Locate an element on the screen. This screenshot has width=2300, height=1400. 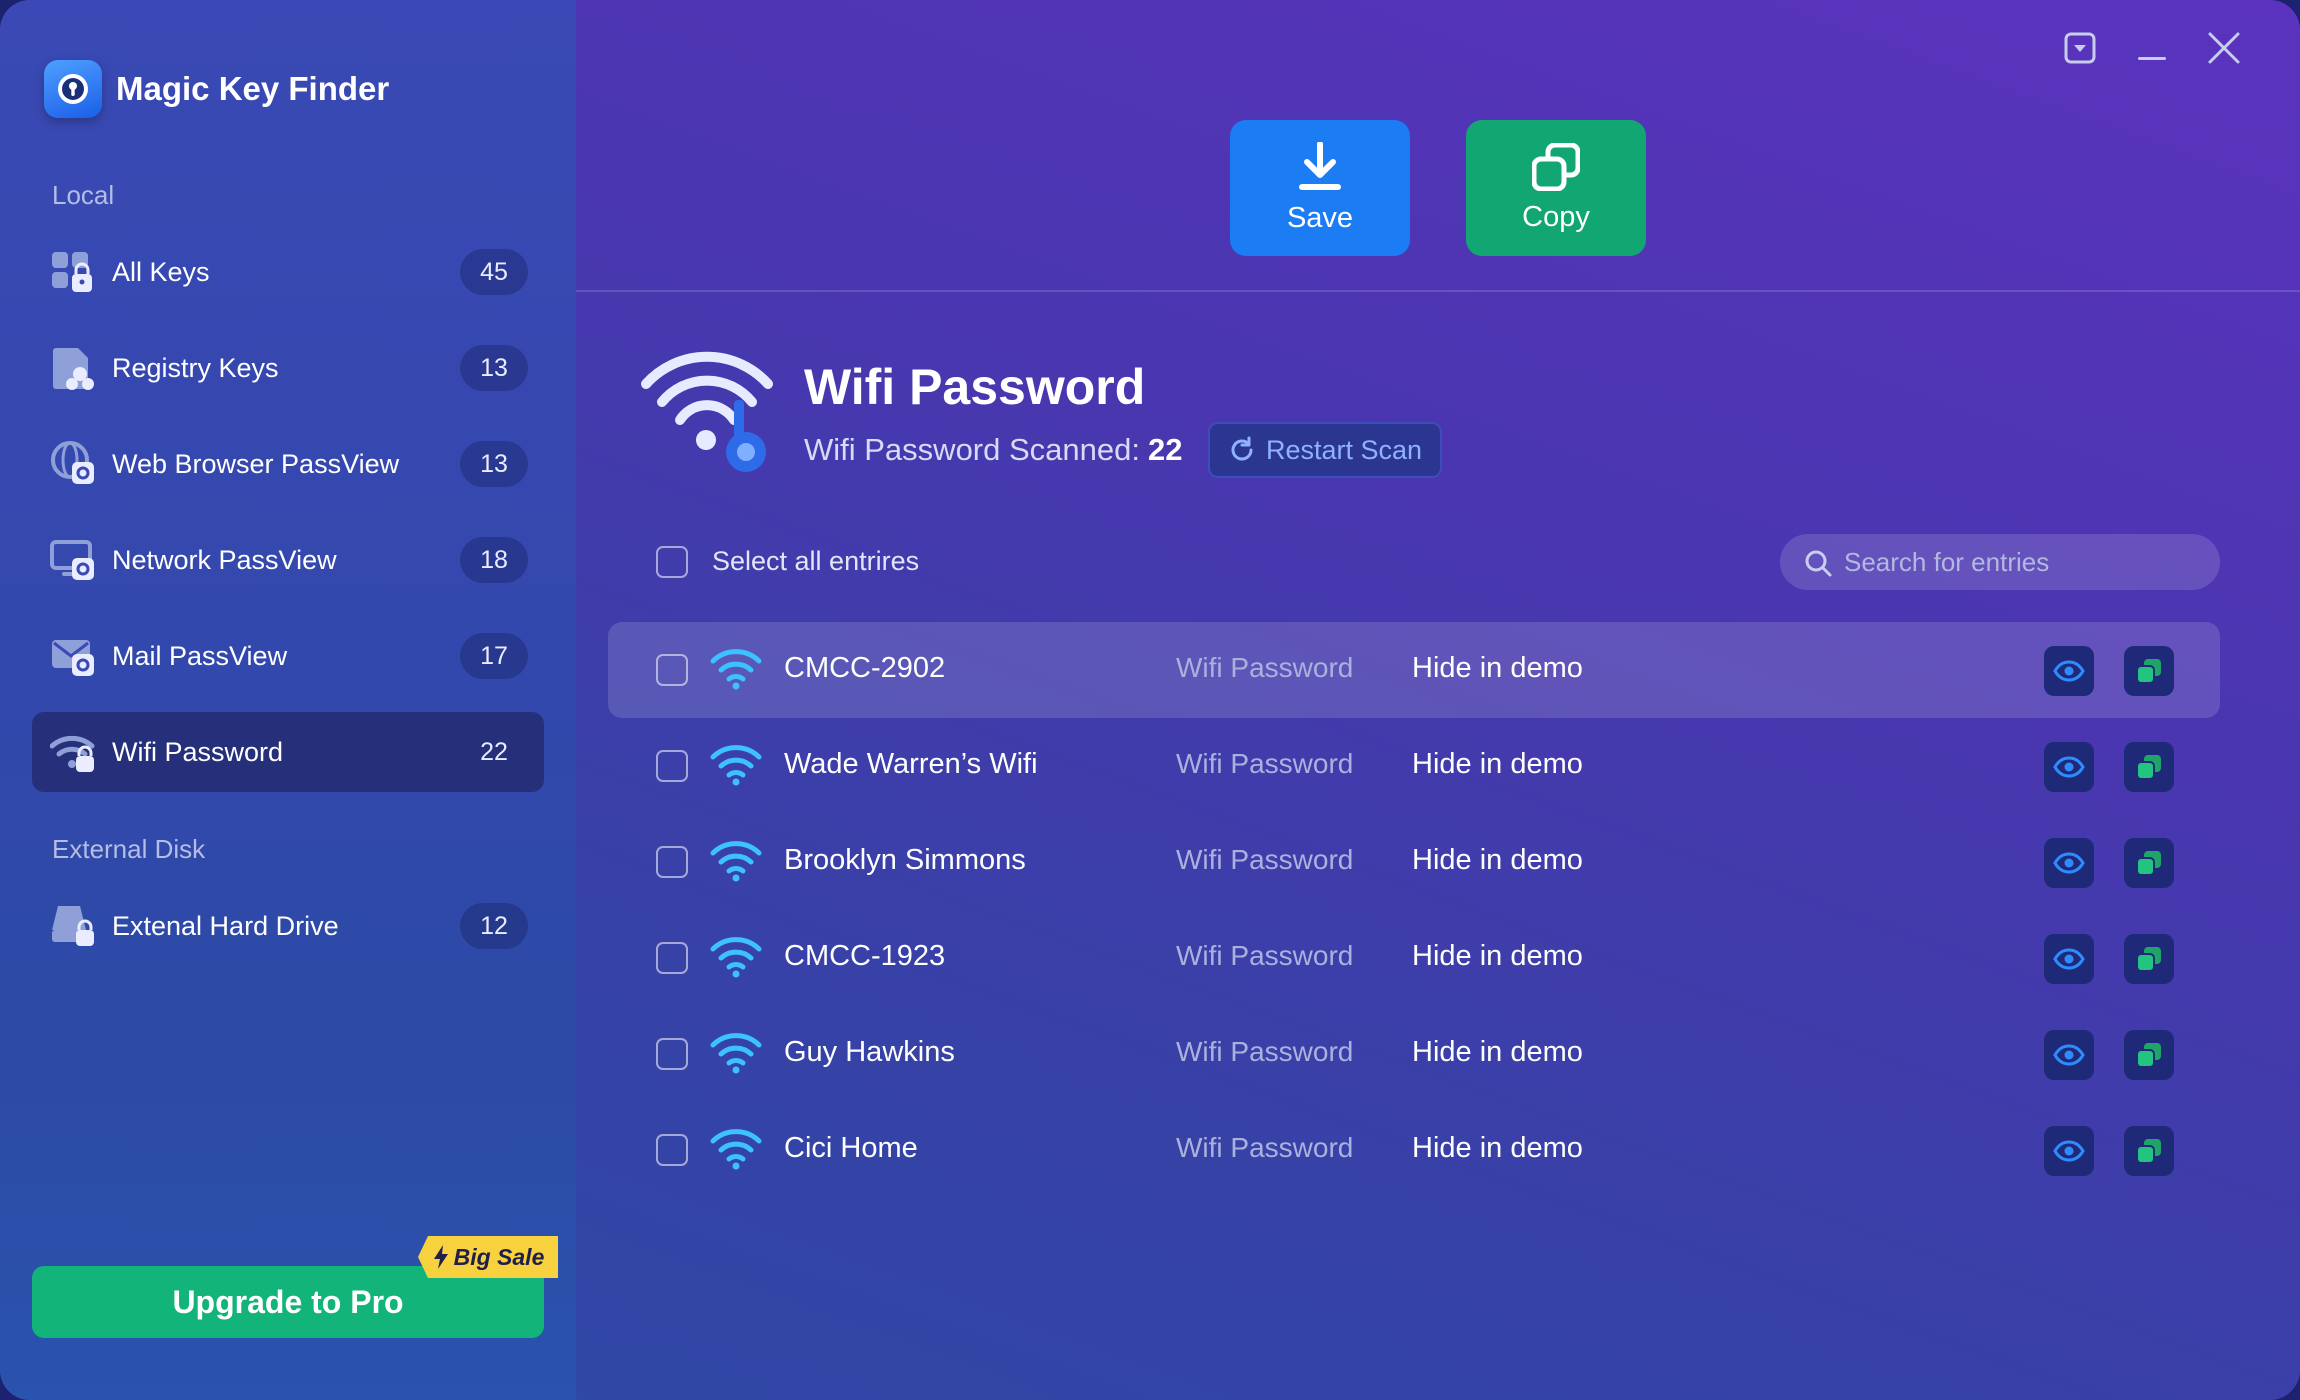
registry-file-icon is located at coordinates (73, 369).